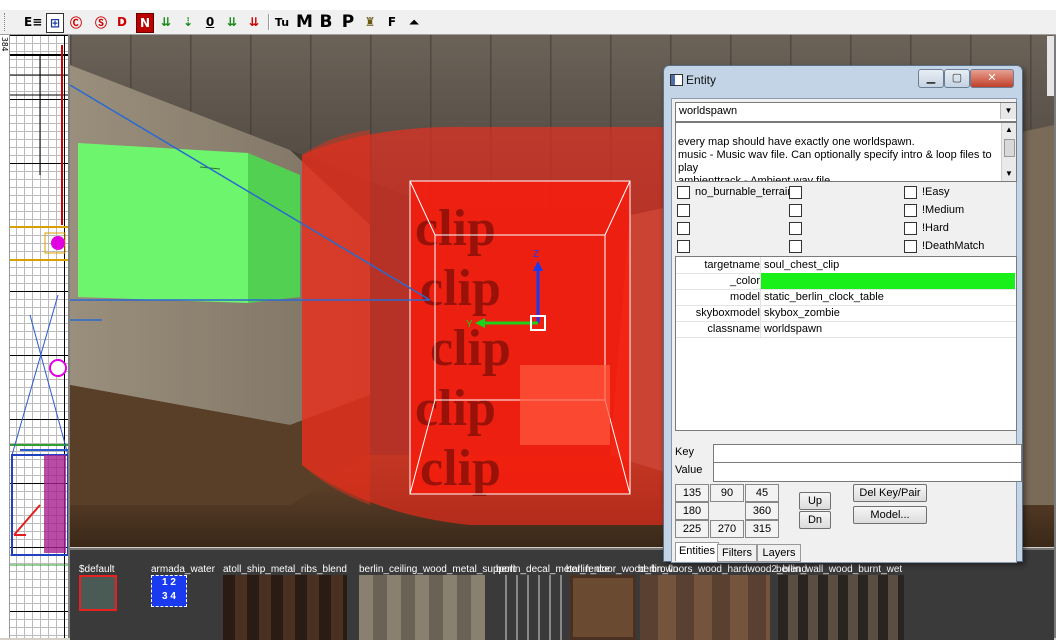 This screenshot has height=640, width=1056. What do you see at coordinates (744, 192) in the screenshot?
I see `flag-label: no_burnable_terrain` at bounding box center [744, 192].